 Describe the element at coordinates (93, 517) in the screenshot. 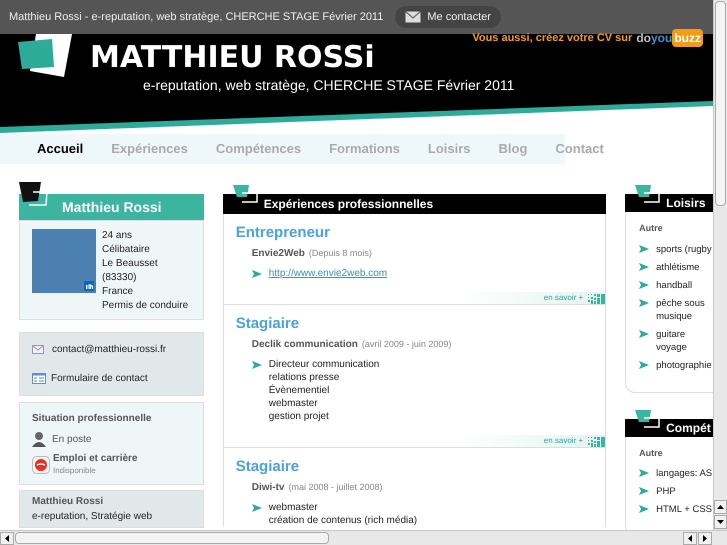

I see `summary-text: e-reputation, Stratégie web` at that location.